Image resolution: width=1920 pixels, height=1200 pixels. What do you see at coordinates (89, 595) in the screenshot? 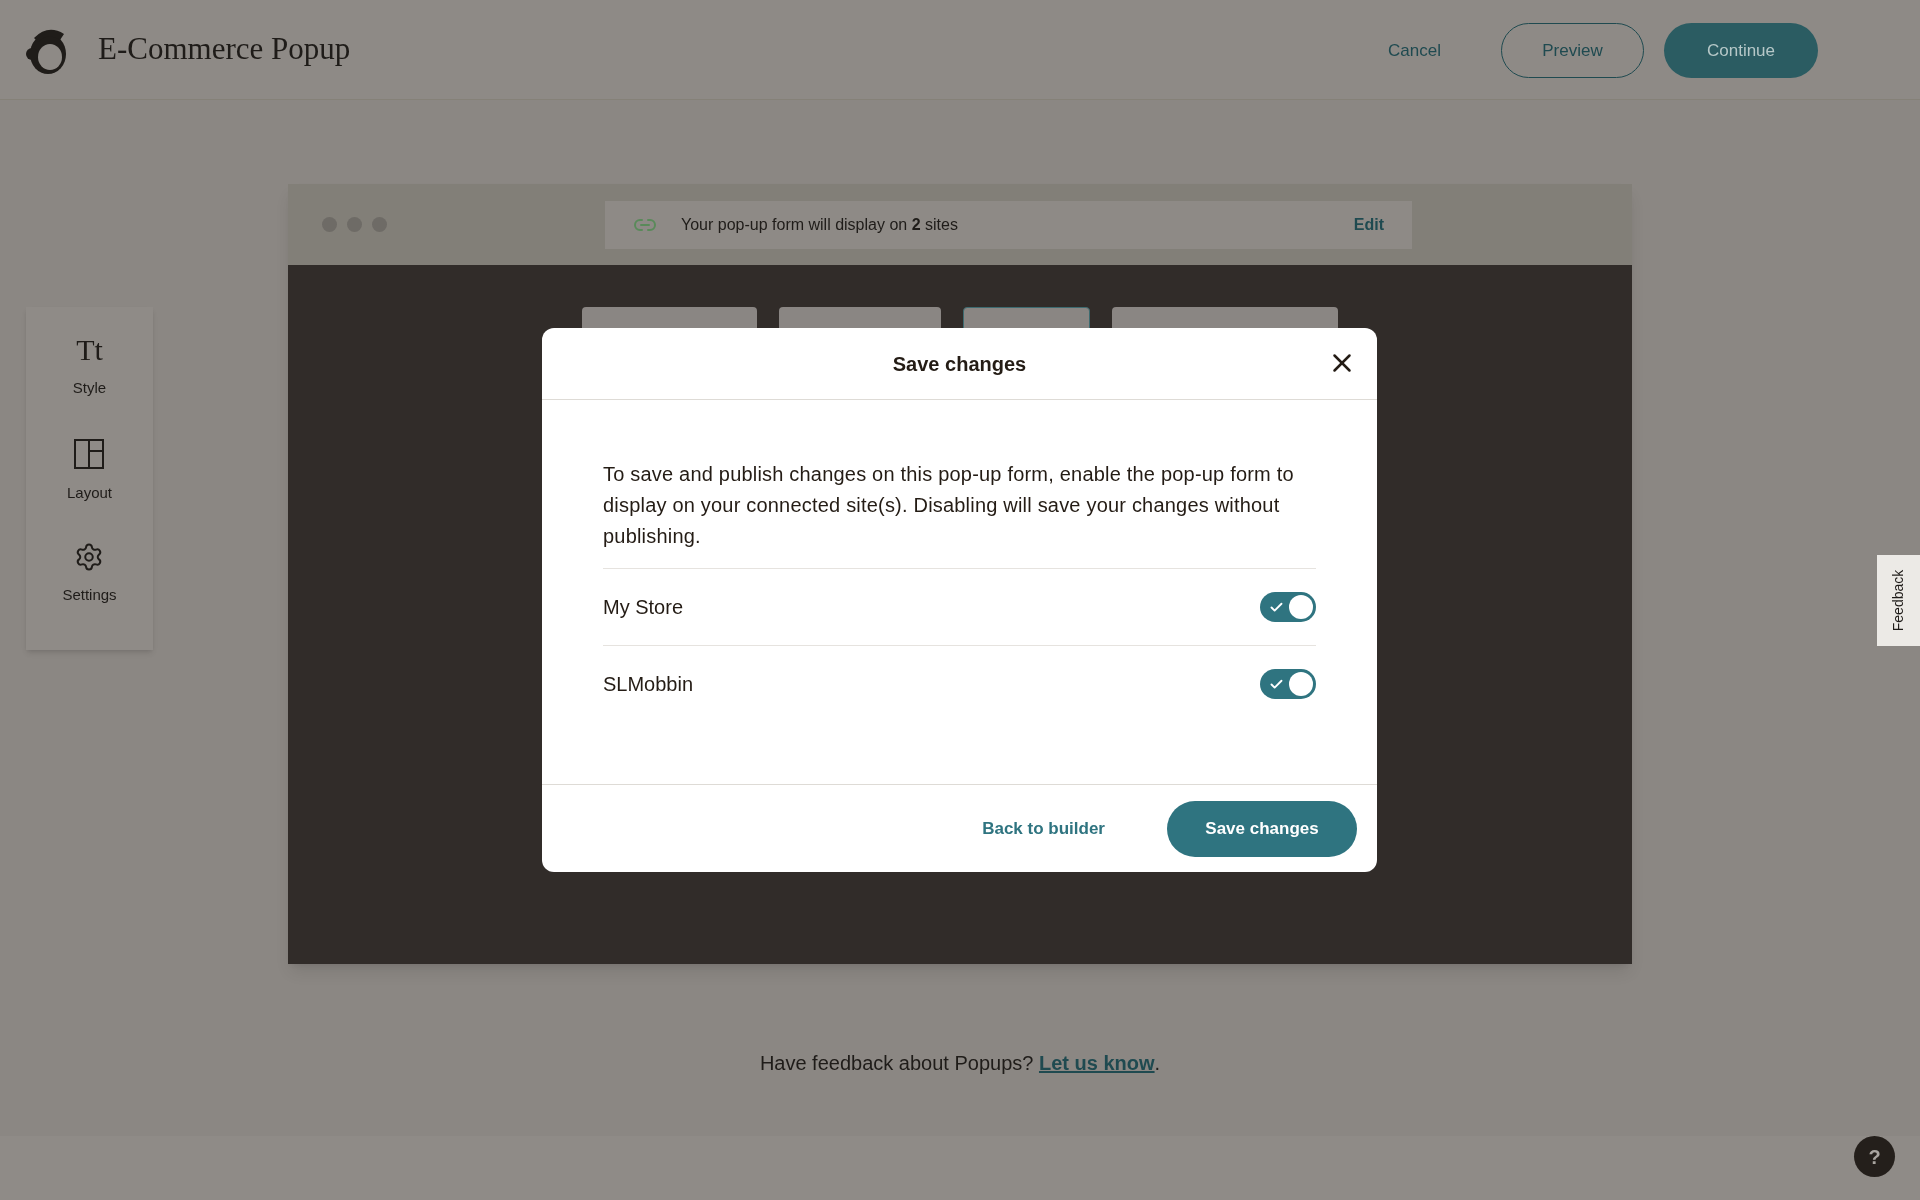
I see `sidebar-label: Settings` at bounding box center [89, 595].